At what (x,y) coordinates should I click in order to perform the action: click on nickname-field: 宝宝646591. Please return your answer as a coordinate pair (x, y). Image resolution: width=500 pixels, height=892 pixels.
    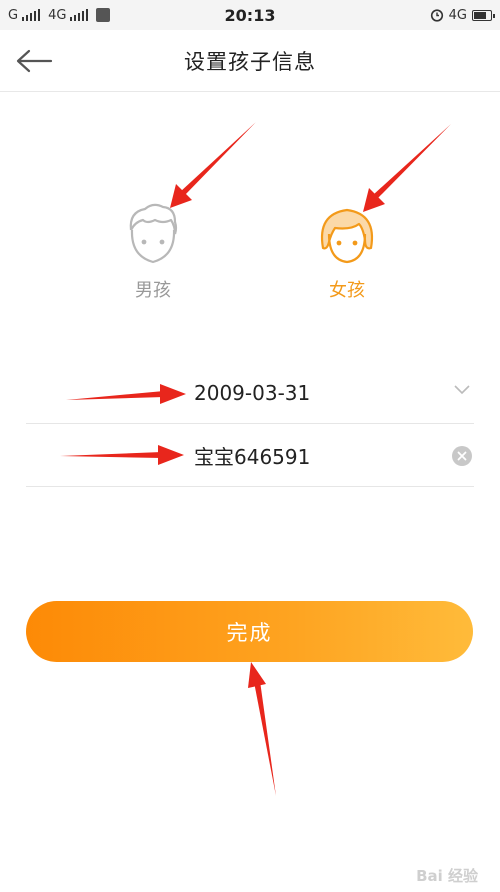
    Looking at the image, I should click on (250, 456).